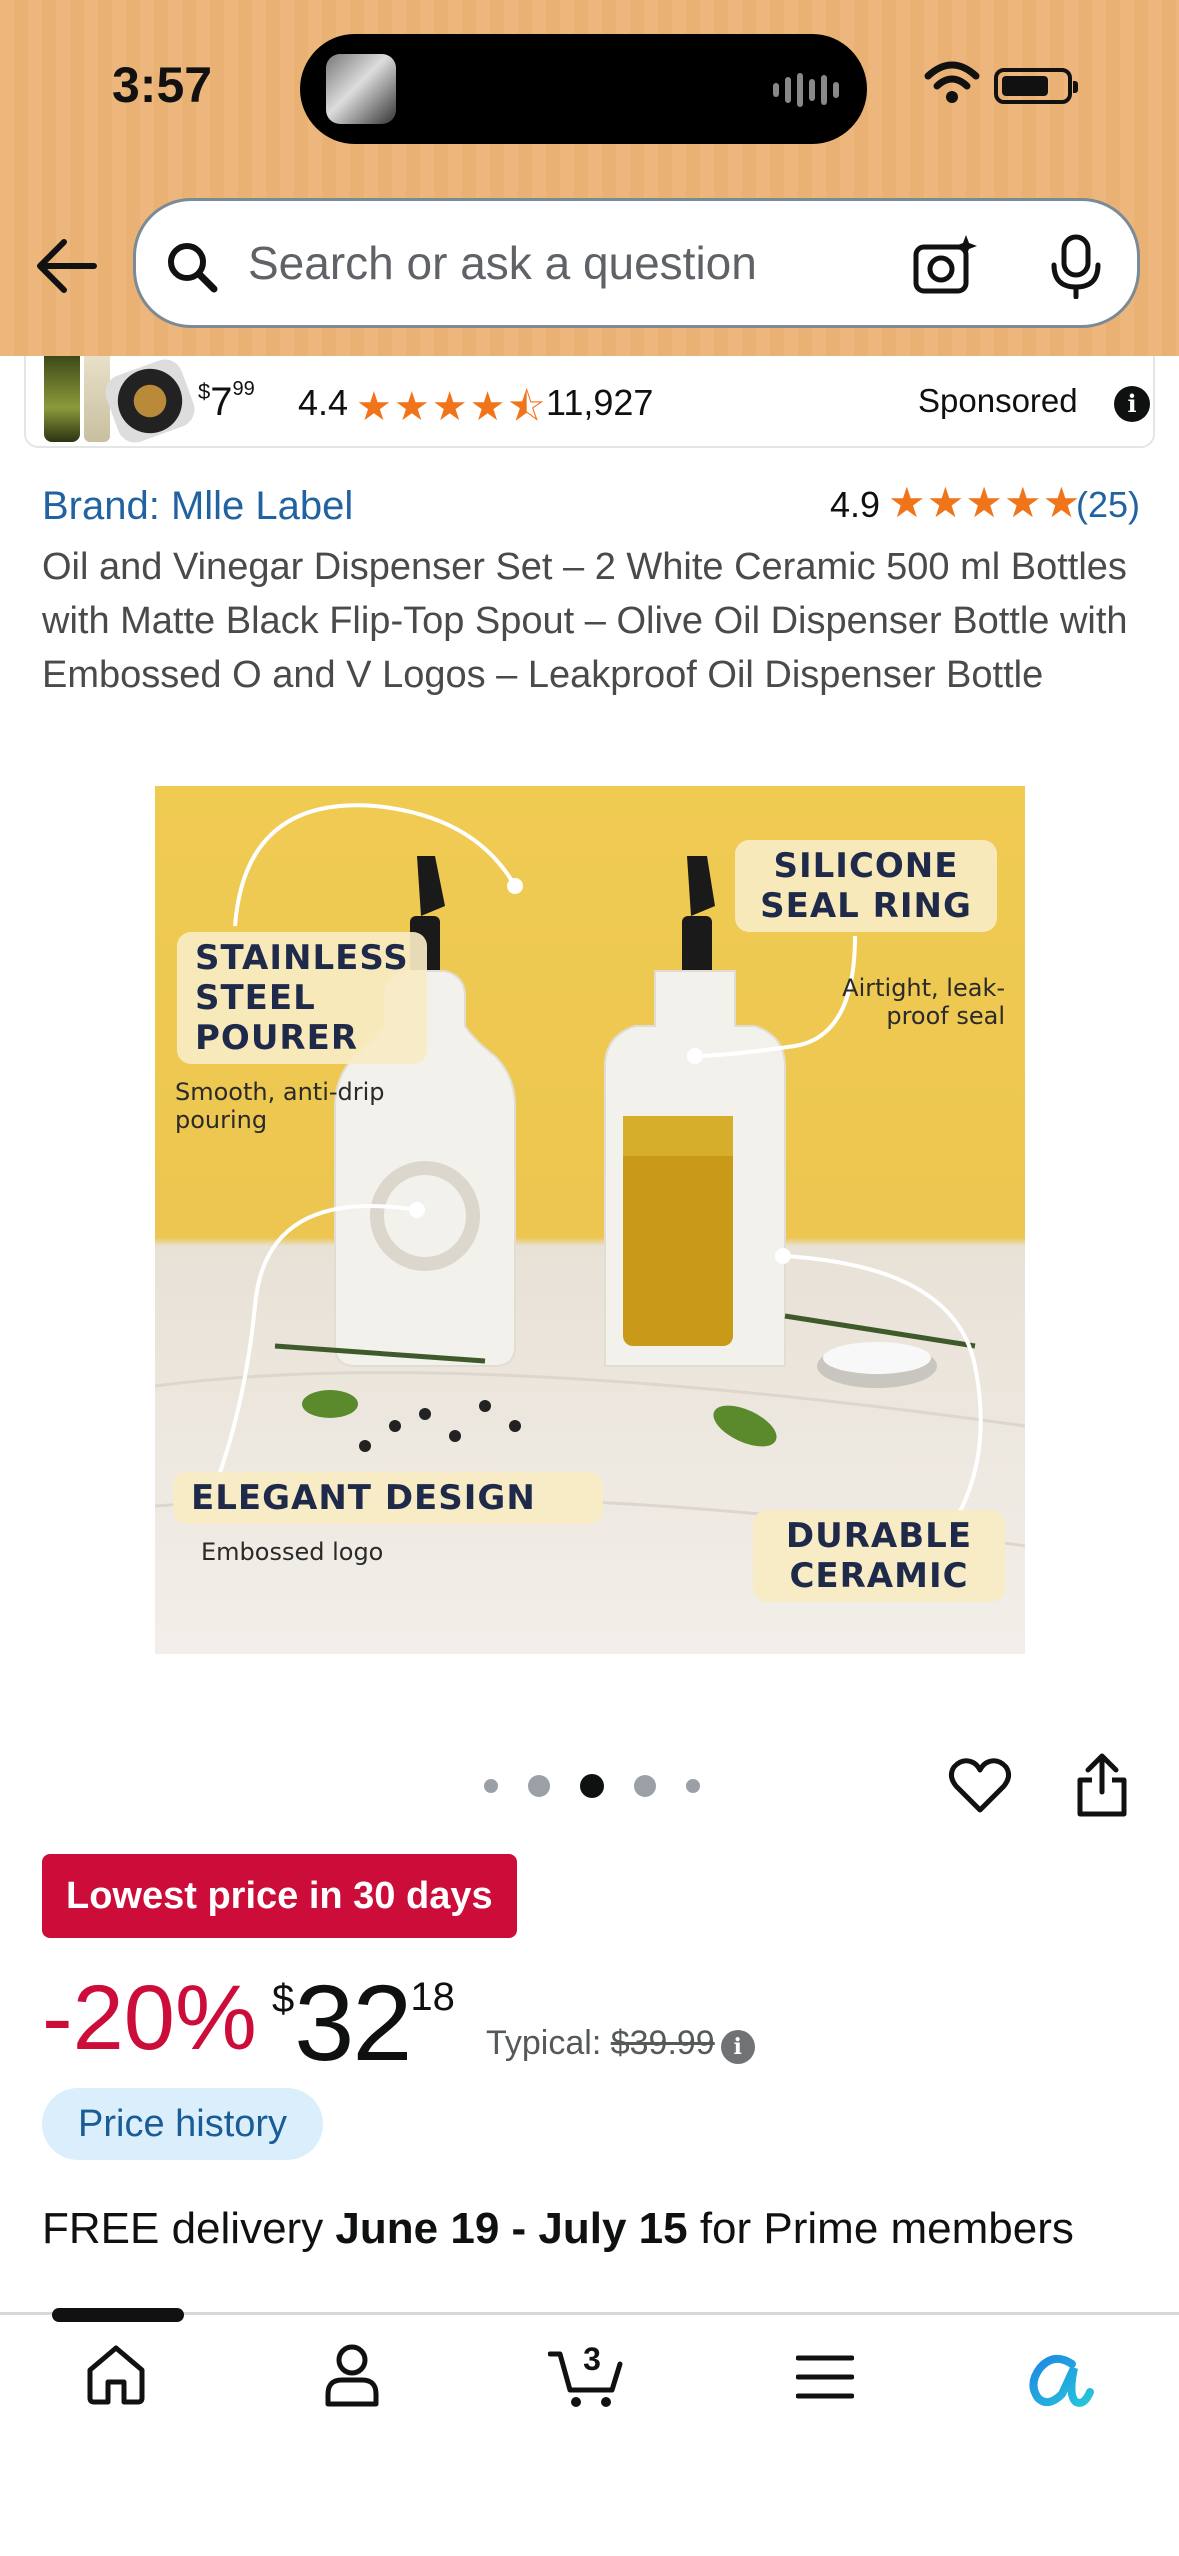 The width and height of the screenshot is (1179, 2556). I want to click on ad-price-currency: $, so click(204, 391).